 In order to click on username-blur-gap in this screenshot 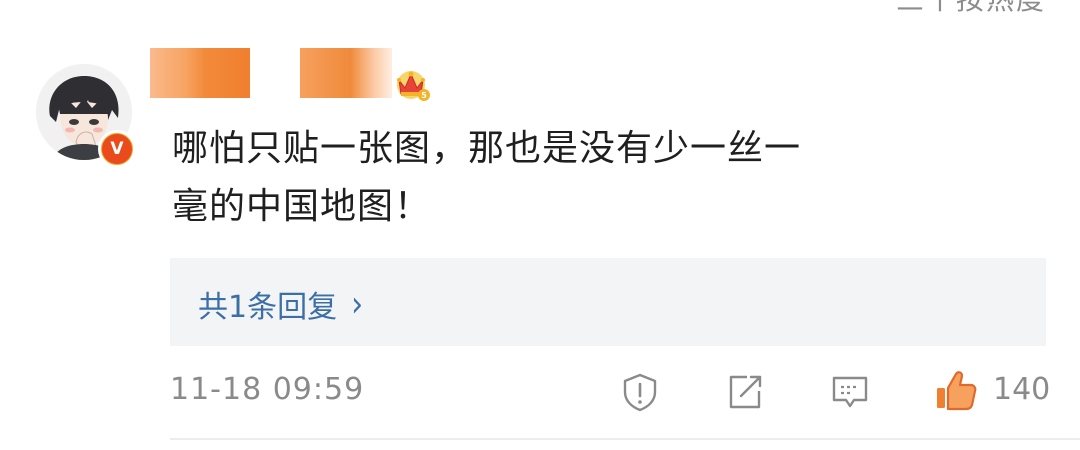, I will do `click(275, 73)`.